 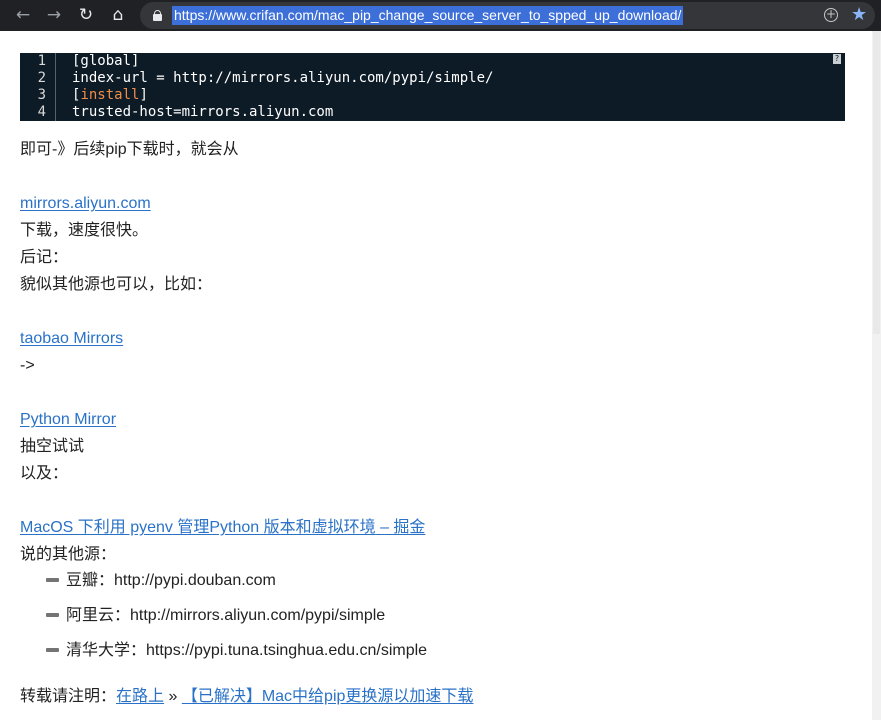 What do you see at coordinates (203, 112) in the screenshot?
I see `code-text: trusted-host=mirrors.aliyun.com` at bounding box center [203, 112].